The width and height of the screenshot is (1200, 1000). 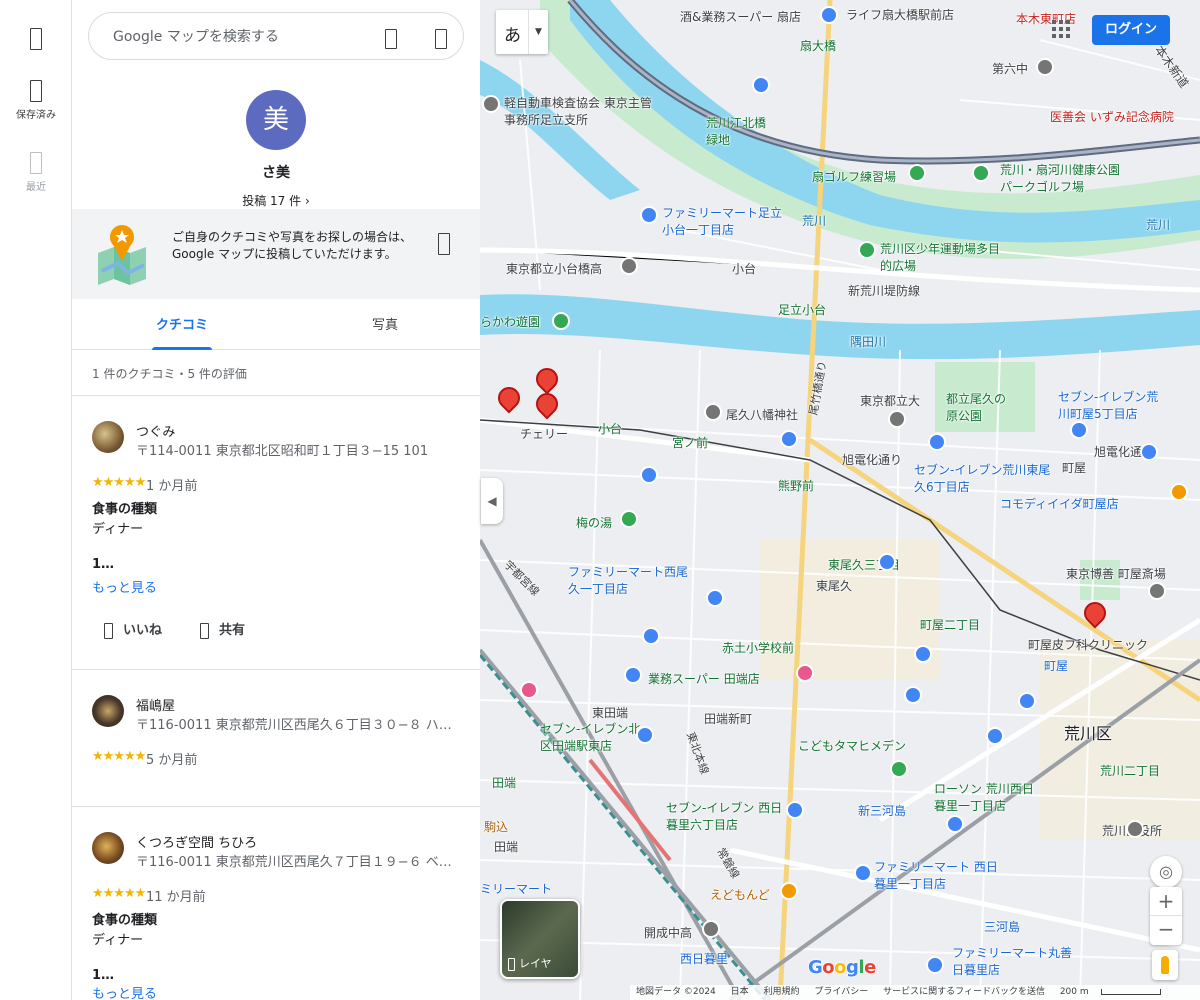 I want to click on feedback-link: サービスに関するフィードバックを送信, so click(x=964, y=992).